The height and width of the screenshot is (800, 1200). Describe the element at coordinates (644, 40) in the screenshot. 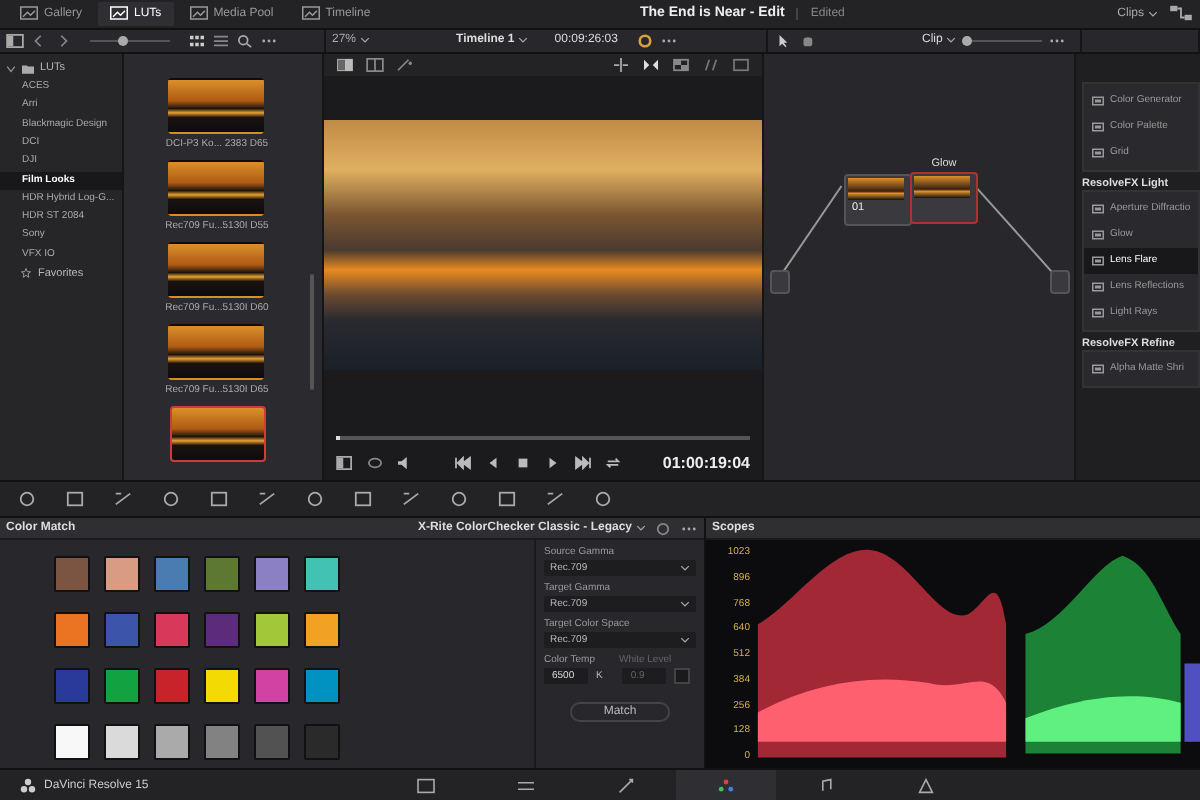

I see `color-wheel-icon` at that location.